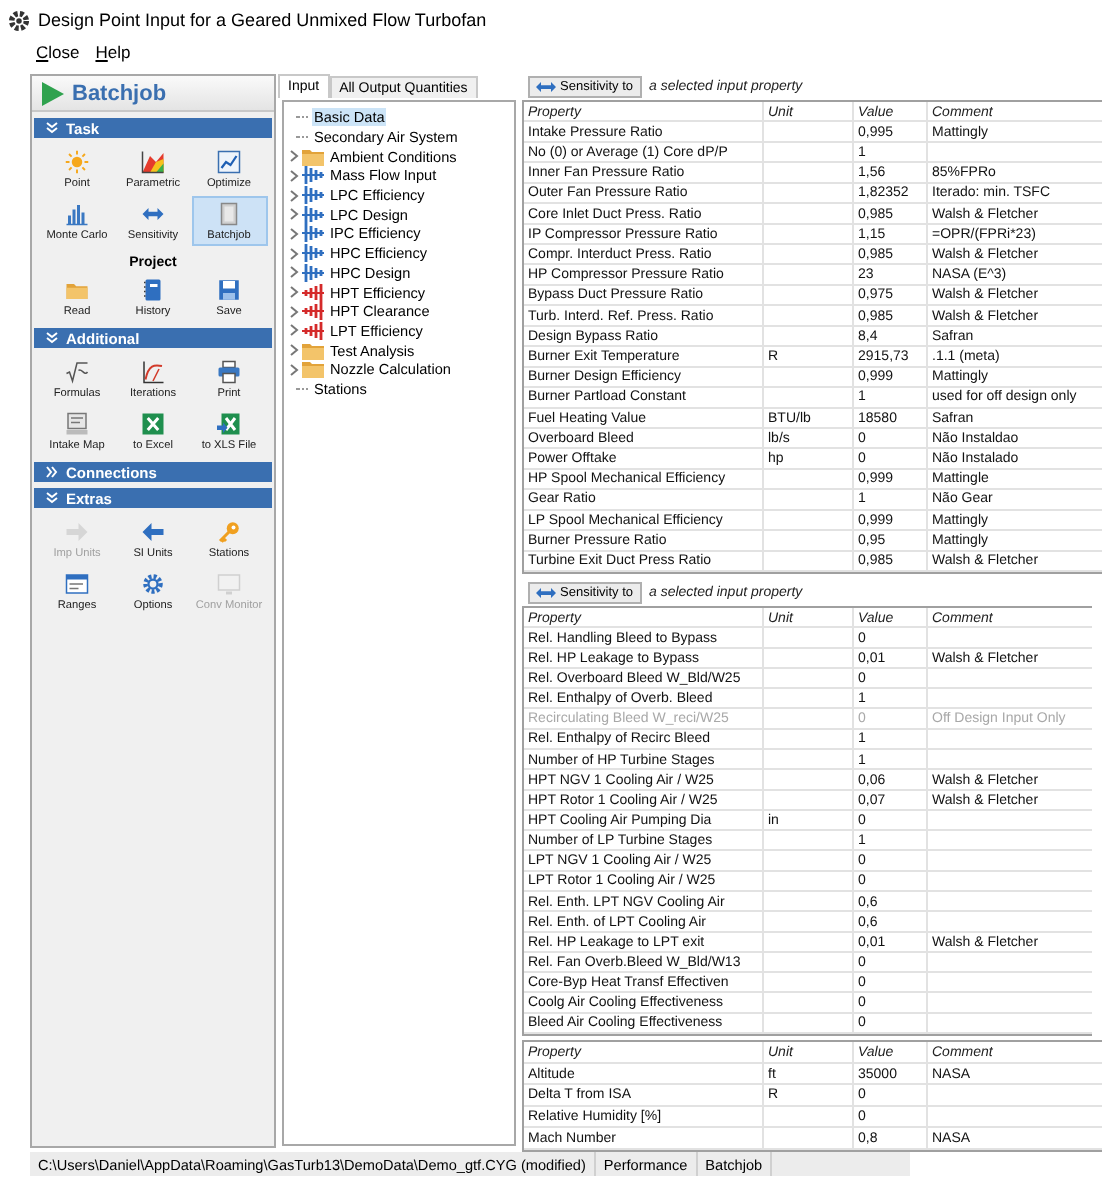 The height and width of the screenshot is (1178, 1106). What do you see at coordinates (77, 162) in the screenshot?
I see `sun-icon` at bounding box center [77, 162].